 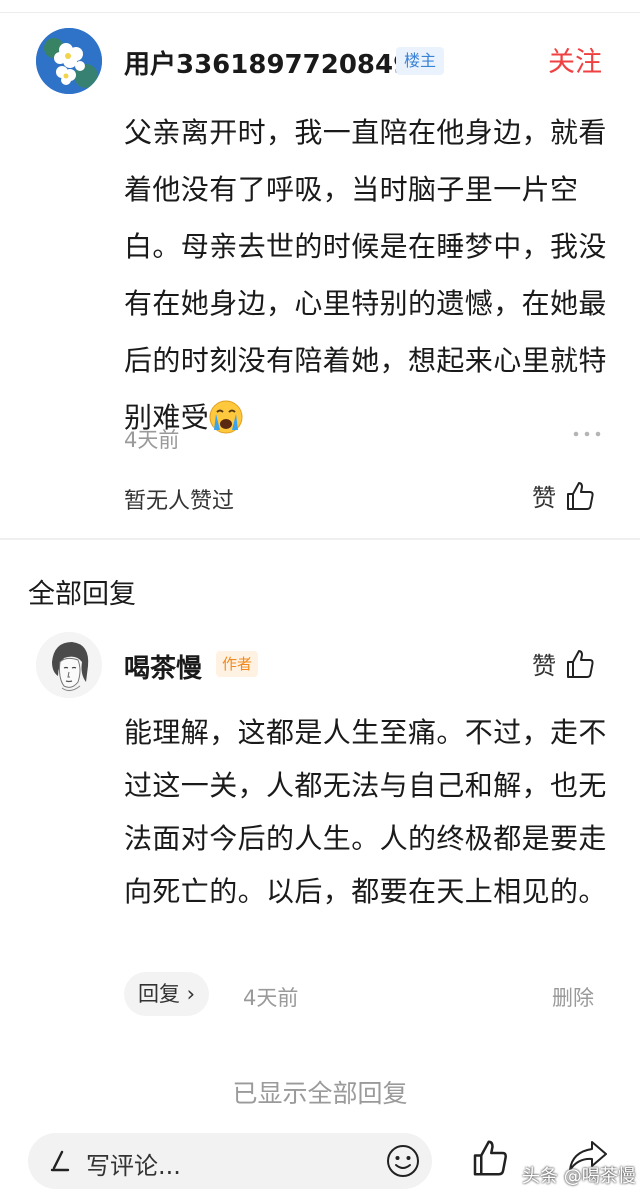 I want to click on sketch-portrait-avatar-image, so click(x=69, y=665).